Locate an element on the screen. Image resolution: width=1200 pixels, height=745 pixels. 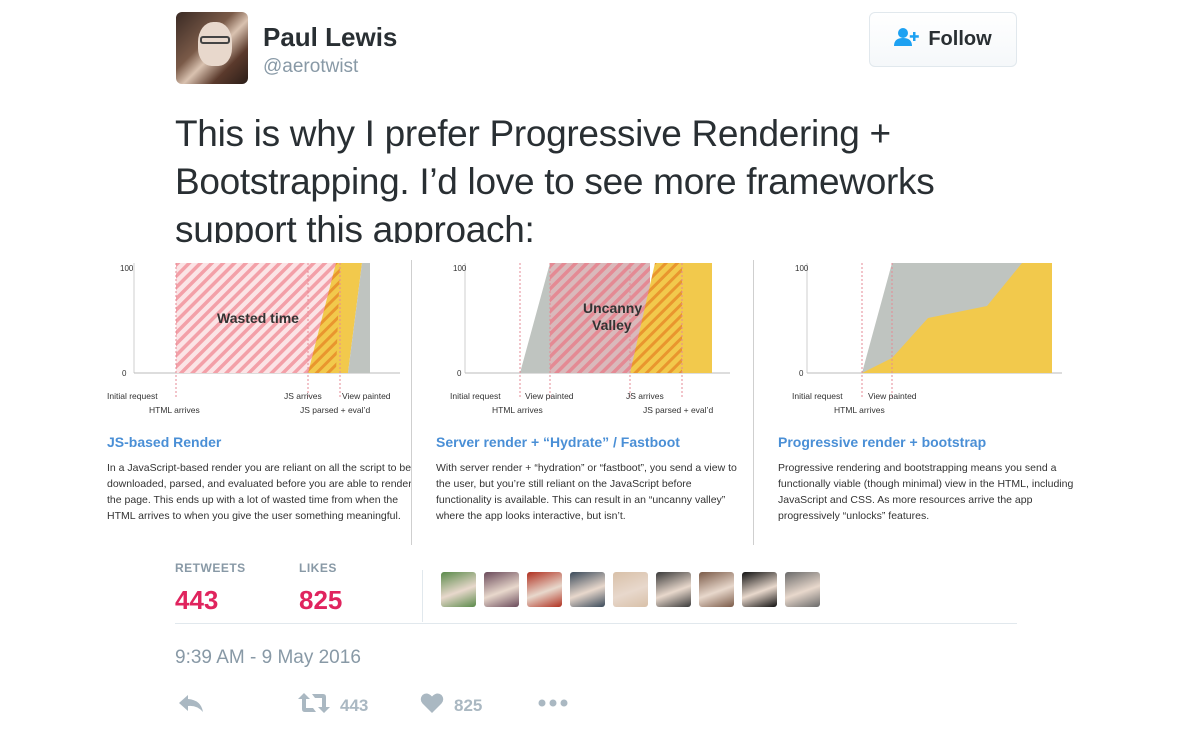
valley-label: Valley is located at coordinates (612, 325).